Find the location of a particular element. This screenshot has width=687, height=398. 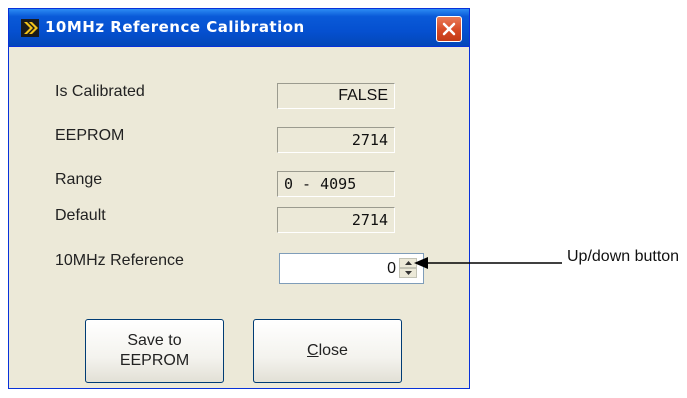

triangle-down-icon is located at coordinates (408, 273).